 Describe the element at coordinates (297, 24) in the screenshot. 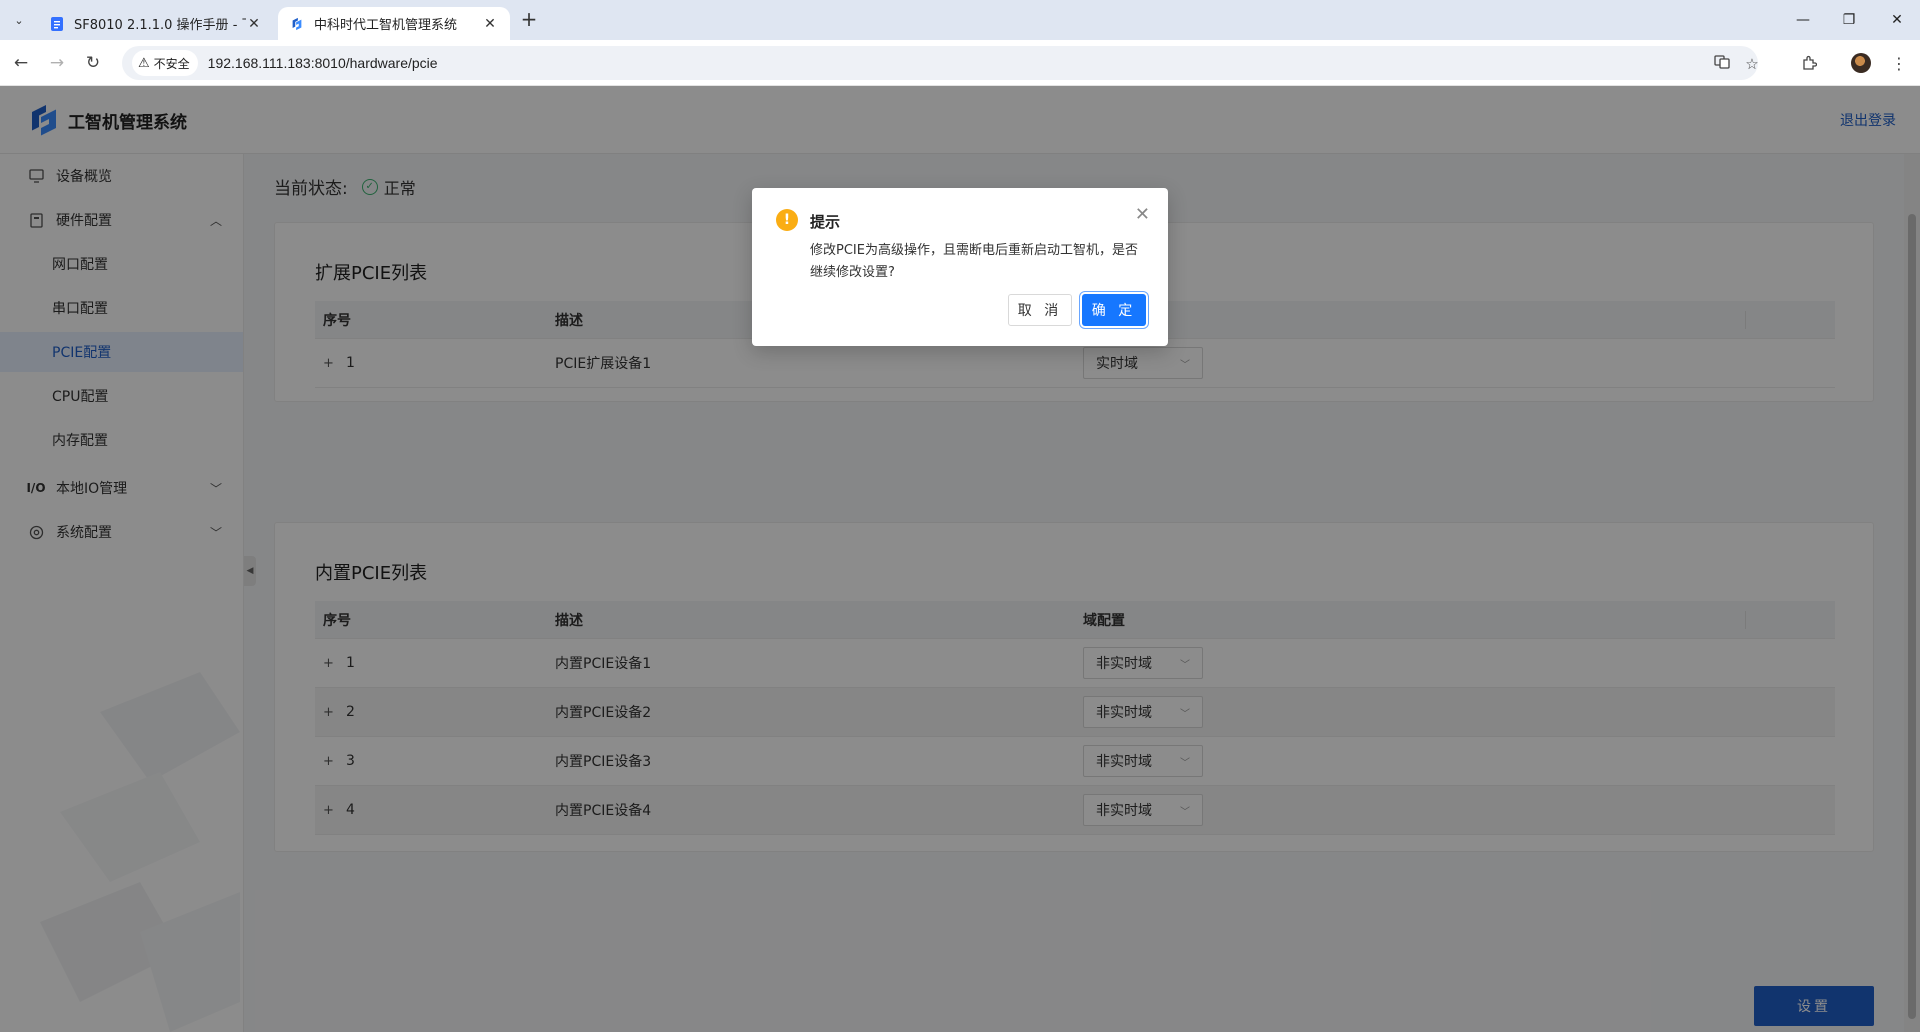

I see `app-logo-icon` at that location.